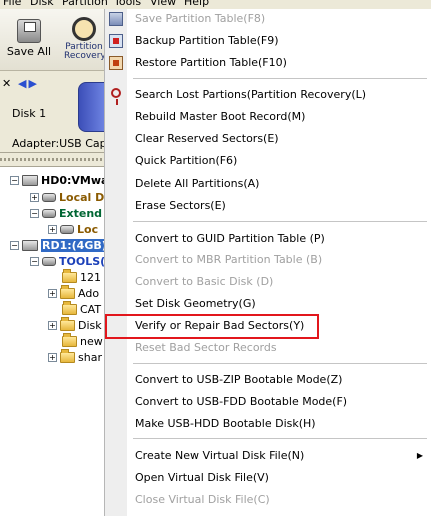 The height and width of the screenshot is (516, 431). Describe the element at coordinates (29, 113) in the screenshot. I see `disk-label: Disk 1` at that location.